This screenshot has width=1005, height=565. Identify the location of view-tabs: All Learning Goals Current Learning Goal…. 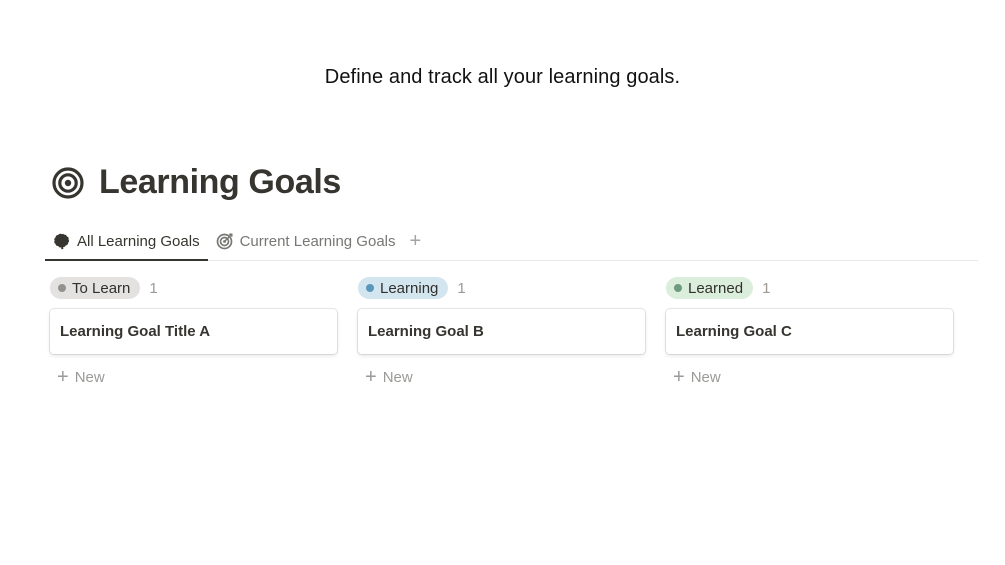
(511, 241).